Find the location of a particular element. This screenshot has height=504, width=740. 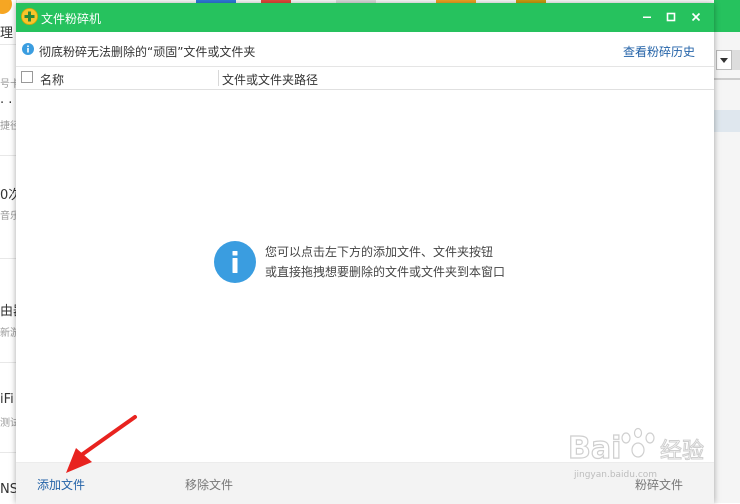

file-list-header: 名称 文件或文件夹路径 is located at coordinates (365, 78).